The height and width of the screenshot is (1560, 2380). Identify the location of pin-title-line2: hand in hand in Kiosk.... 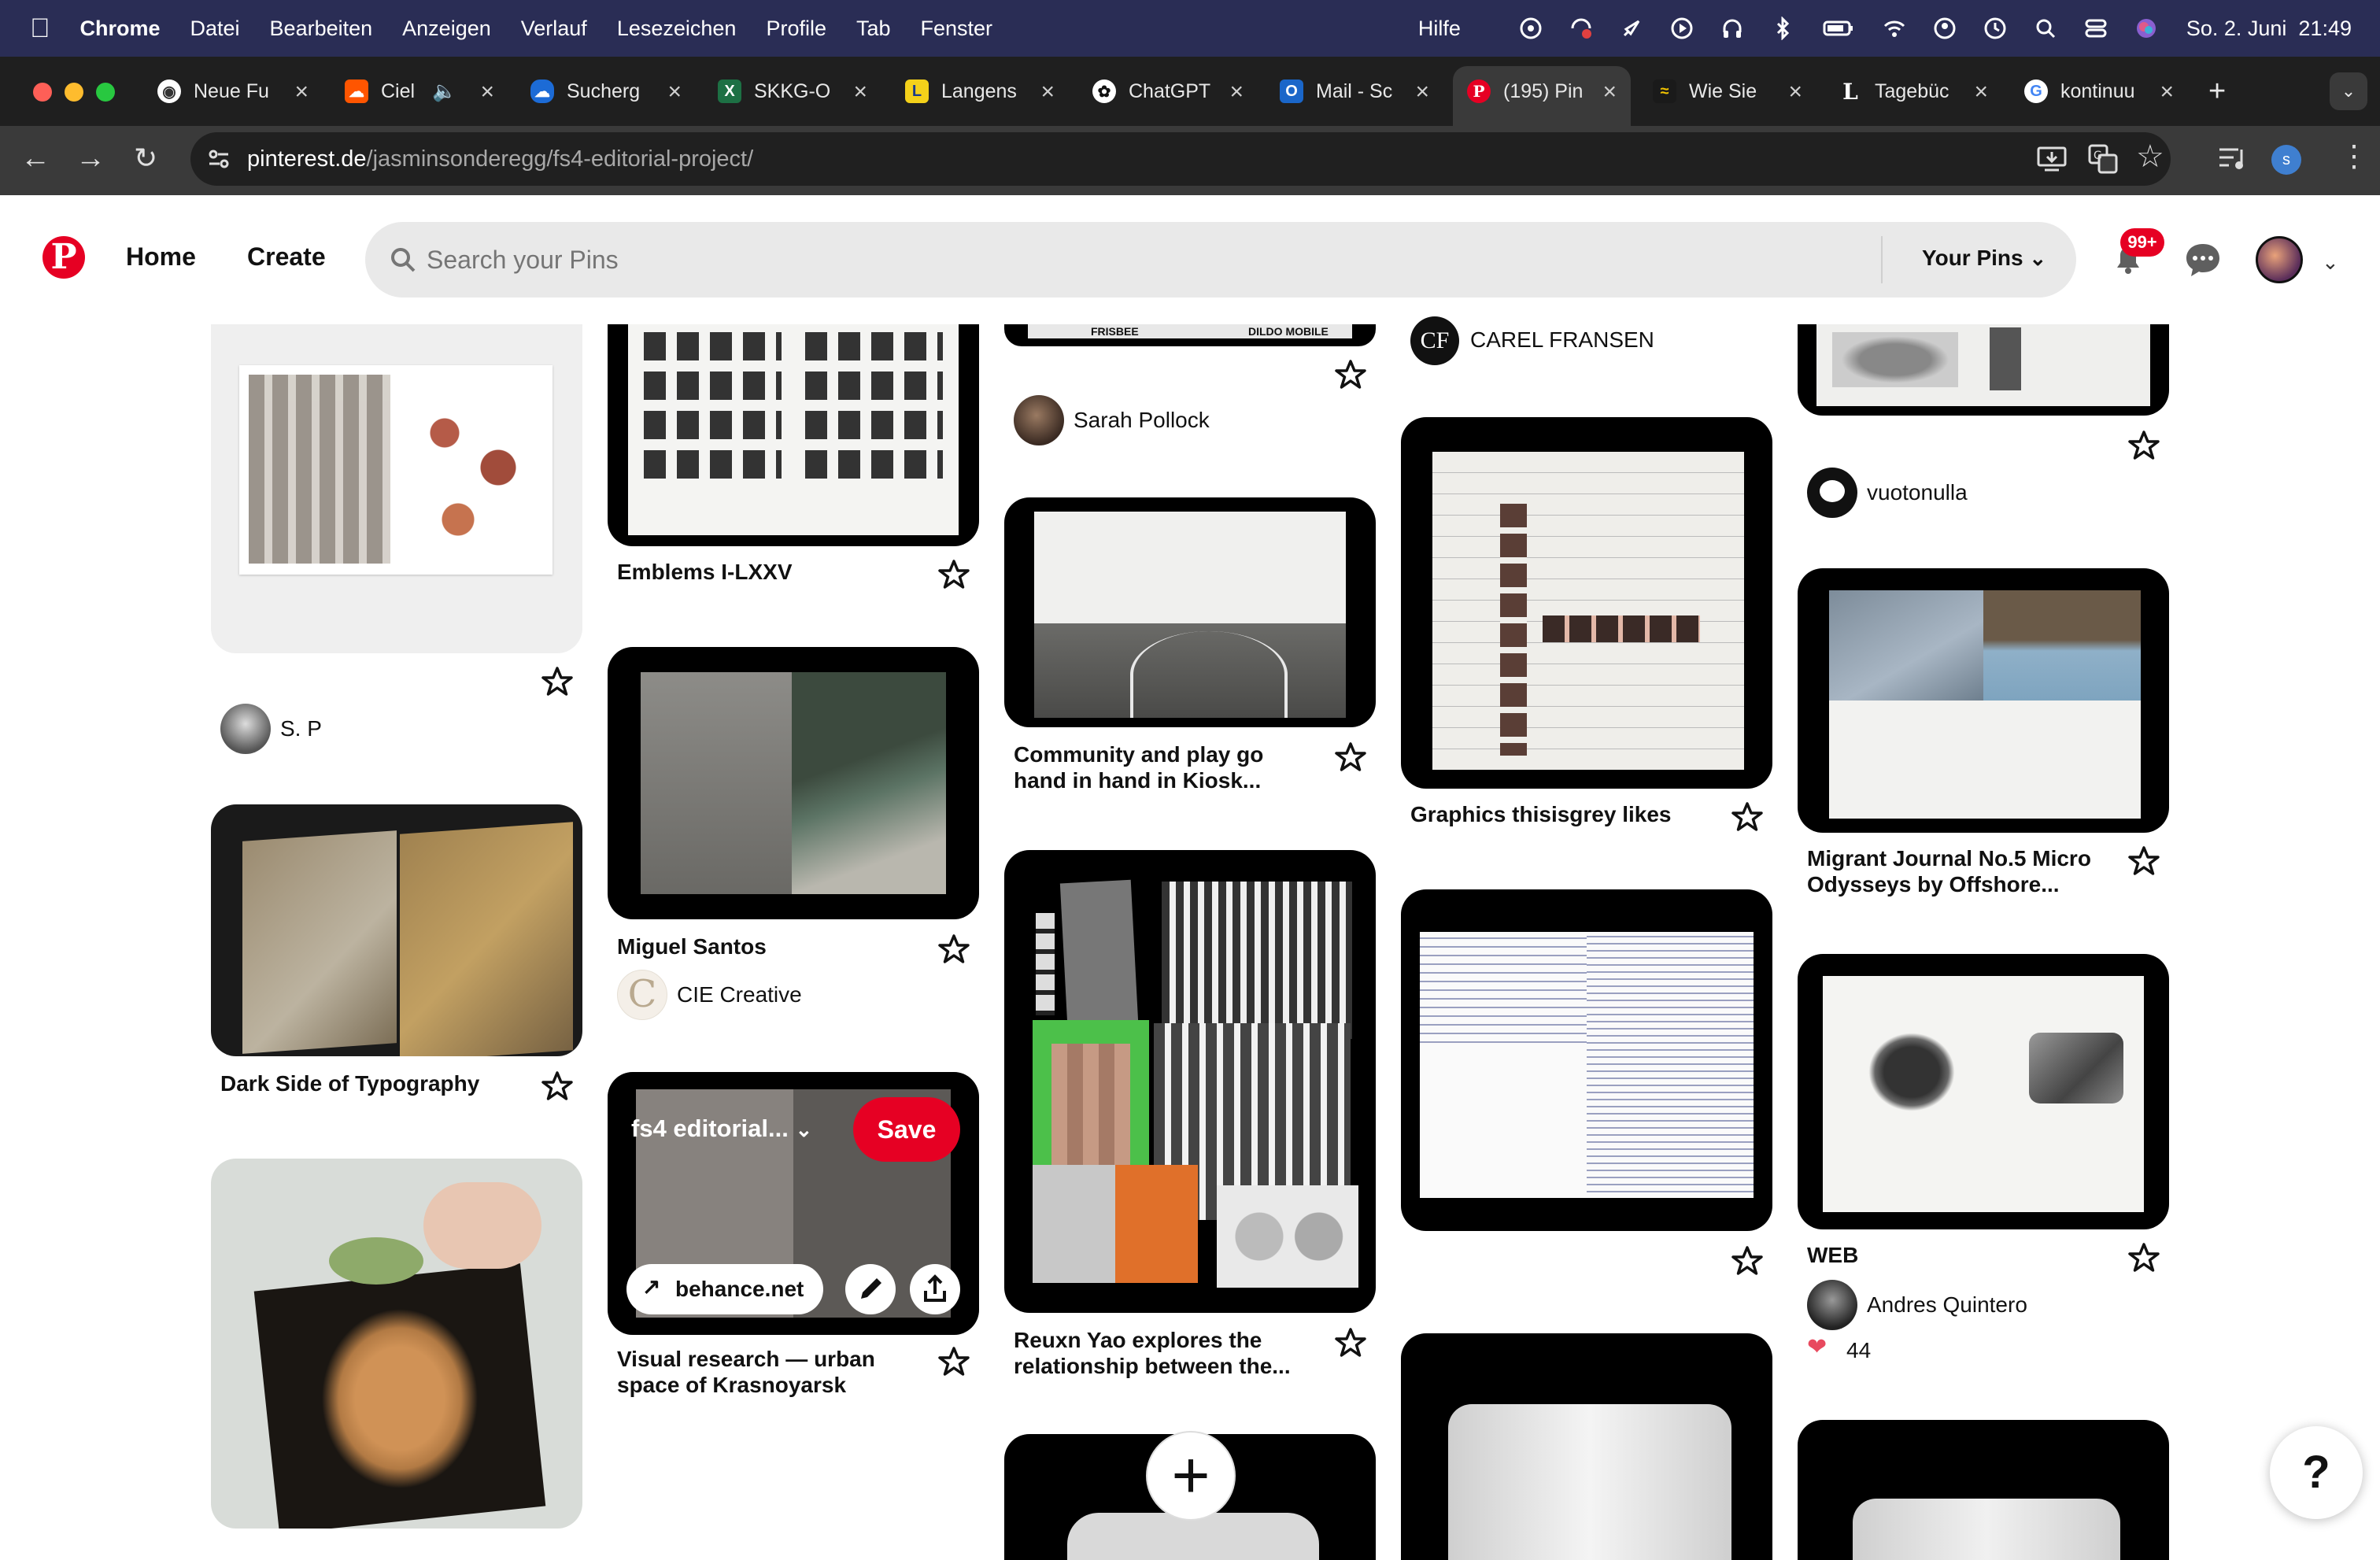
(1137, 780).